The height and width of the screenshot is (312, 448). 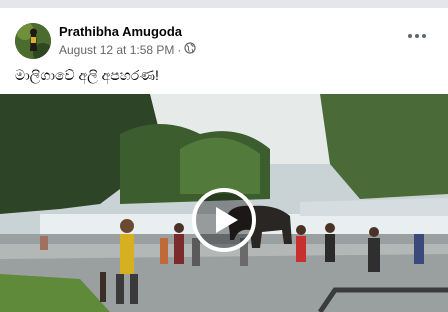 I want to click on ellipsis-icon, so click(x=417, y=36).